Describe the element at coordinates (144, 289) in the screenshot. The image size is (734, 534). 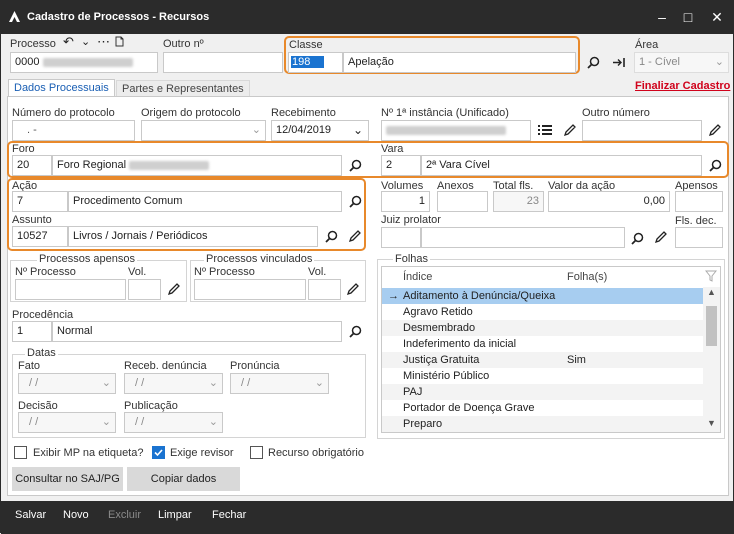
I see `apensos-vol-input` at that location.